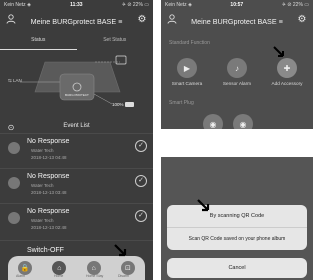  I want to click on section-title: Smart Plug, so click(181, 103).